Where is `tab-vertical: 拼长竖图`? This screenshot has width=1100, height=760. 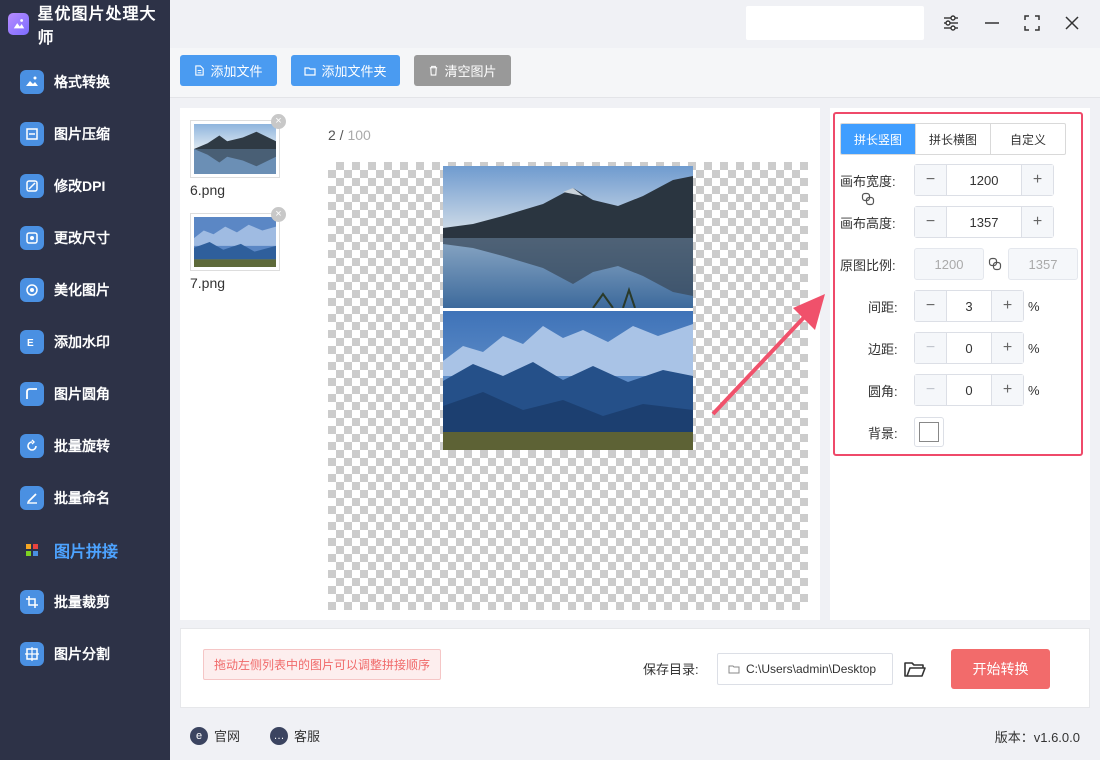
tab-vertical: 拼长竖图 is located at coordinates (878, 139).